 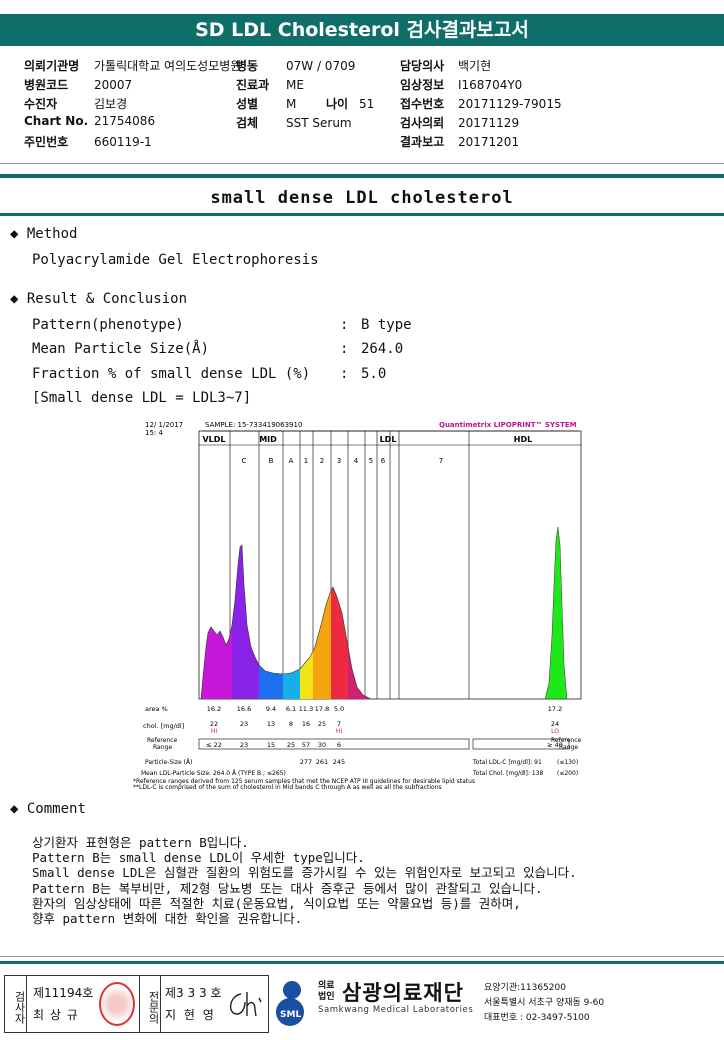 What do you see at coordinates (154, 433) in the screenshot?
I see `chart-time: 15: 4` at bounding box center [154, 433].